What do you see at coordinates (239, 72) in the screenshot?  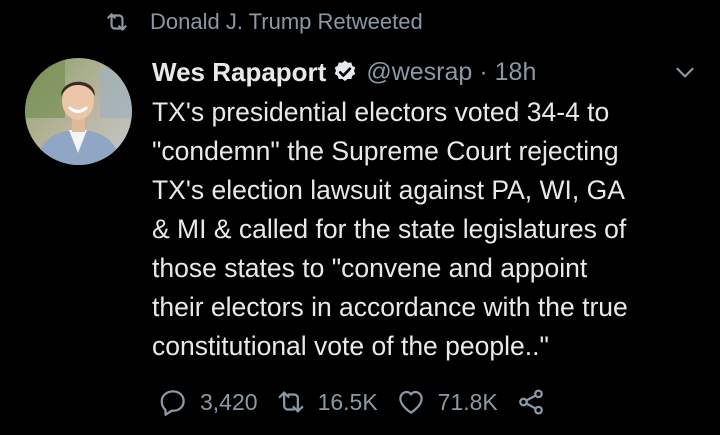 I see `author-name: Wes Rapaport` at bounding box center [239, 72].